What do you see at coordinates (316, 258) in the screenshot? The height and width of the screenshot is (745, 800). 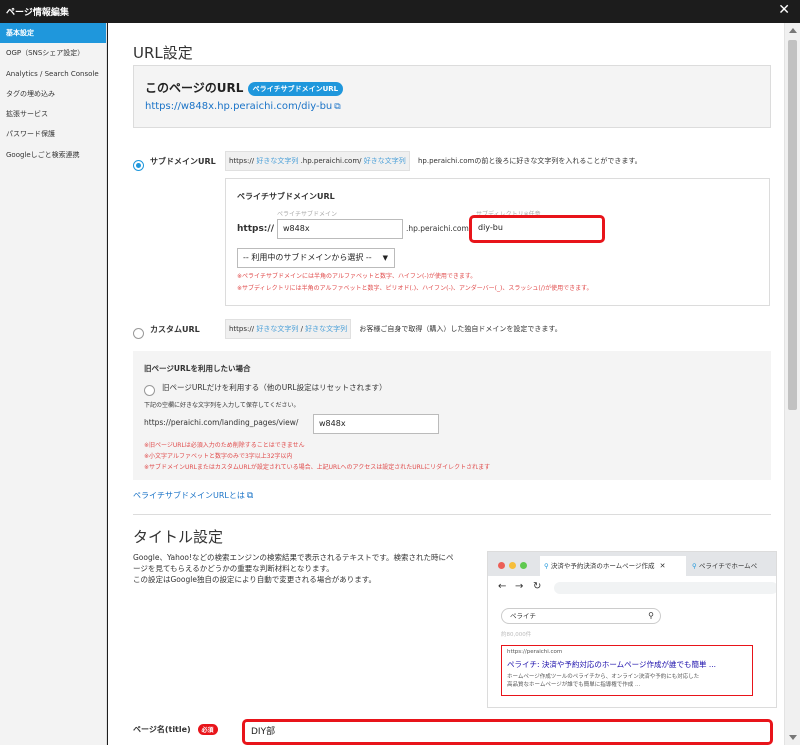 I see `subdomain-select: -- 利用中のサブドメインから選択 -- ▼` at bounding box center [316, 258].